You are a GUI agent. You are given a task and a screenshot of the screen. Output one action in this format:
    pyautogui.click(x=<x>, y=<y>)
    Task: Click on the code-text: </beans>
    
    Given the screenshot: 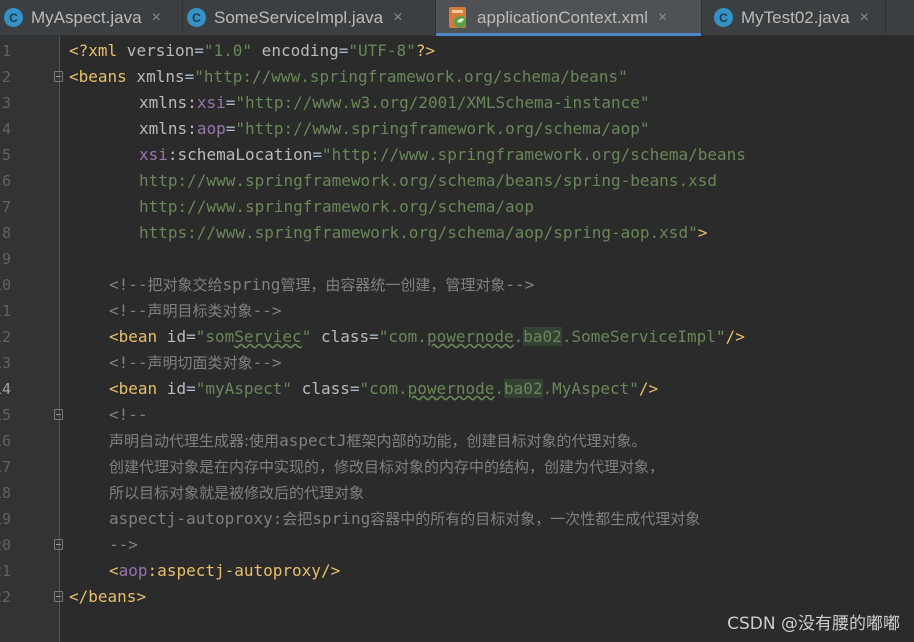 What is the action you would take?
    pyautogui.click(x=108, y=596)
    